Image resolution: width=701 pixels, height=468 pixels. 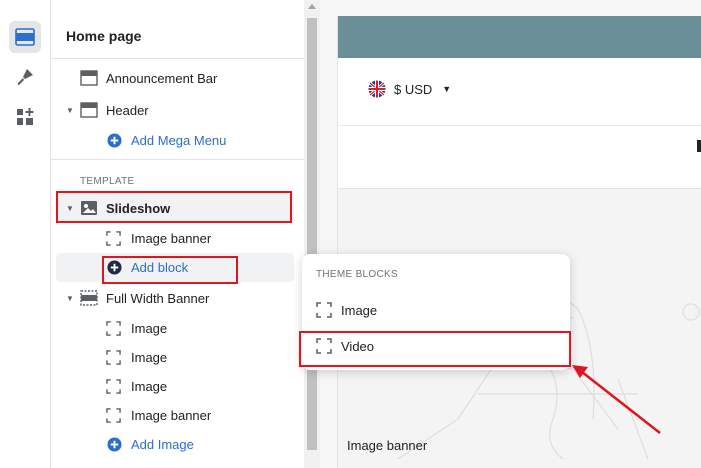 I want to click on announcement-bar-preview, so click(x=519, y=37).